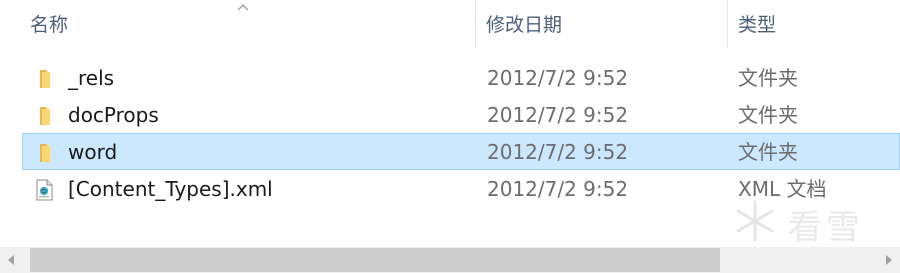  I want to click on horizontal-scrollbar, so click(450, 260).